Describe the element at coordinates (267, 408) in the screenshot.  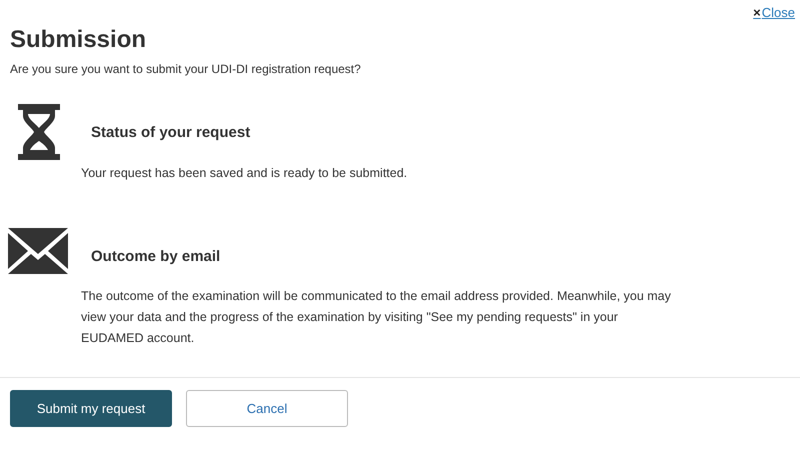
I see `cancel-button: Cancel` at that location.